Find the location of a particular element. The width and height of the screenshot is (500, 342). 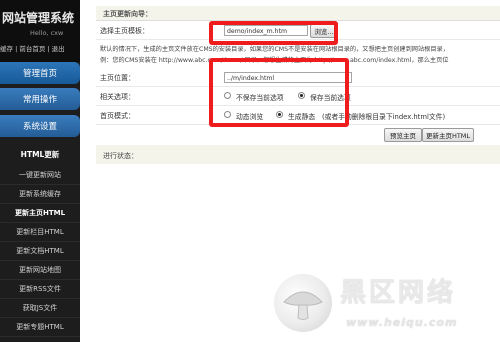

highlight-box-options is located at coordinates (279, 92).